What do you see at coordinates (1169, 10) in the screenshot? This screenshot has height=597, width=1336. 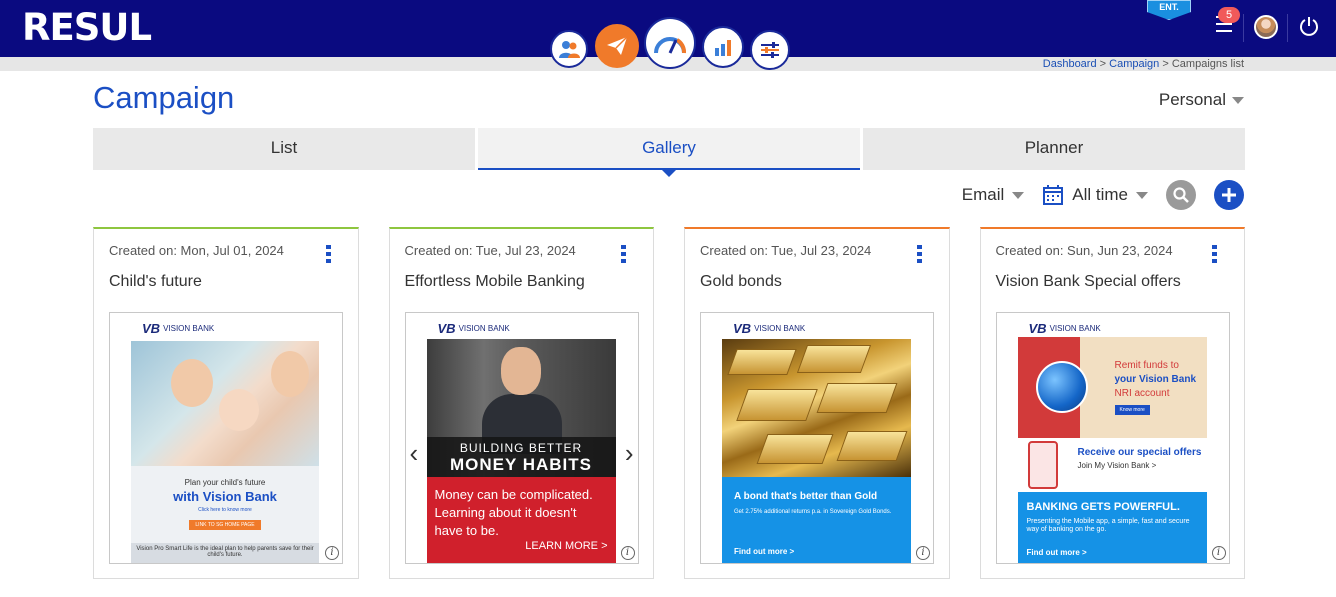 I see `edition-badge: ENT.` at bounding box center [1169, 10].